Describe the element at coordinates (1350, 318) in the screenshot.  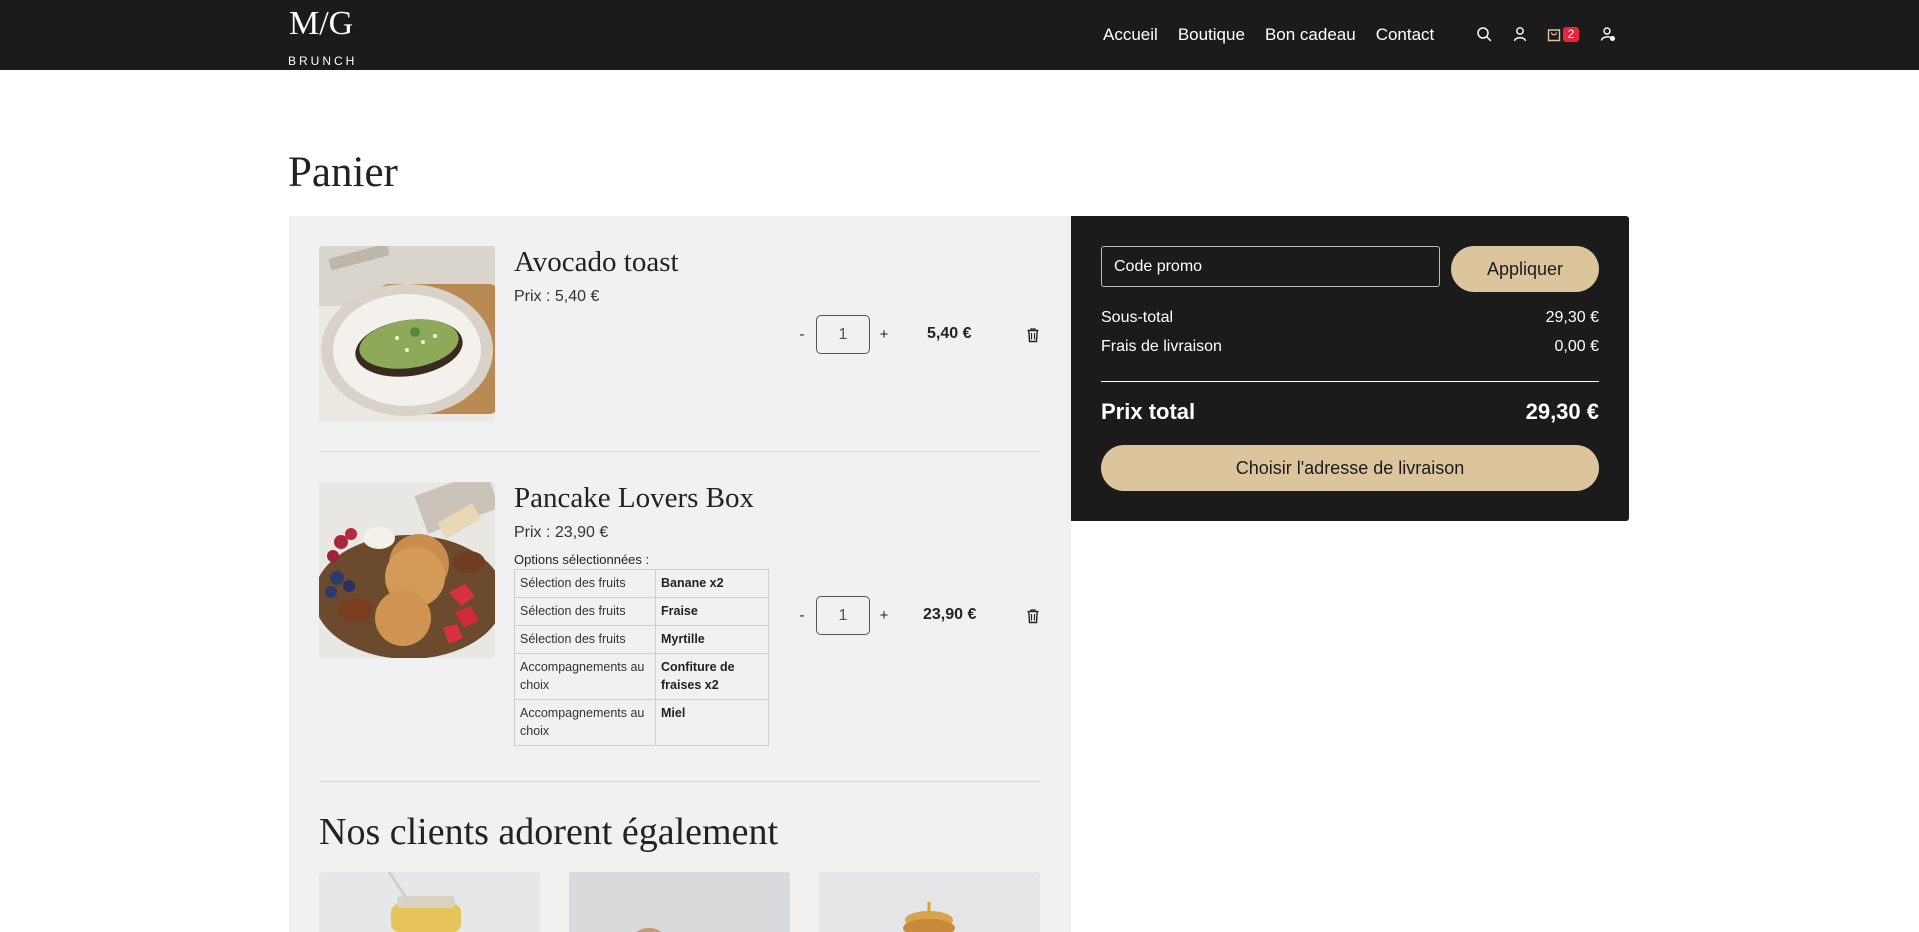
I see `subtotal-row: Sous-total 29,30 €` at that location.